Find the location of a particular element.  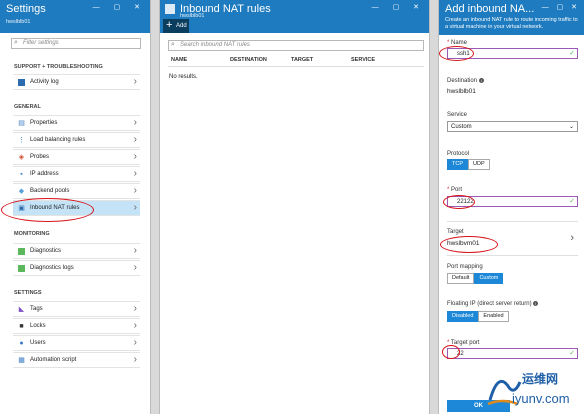

sidebar-item-inbound-nat-rules: ▣ Inbound NAT rules › is located at coordinates (76, 208).